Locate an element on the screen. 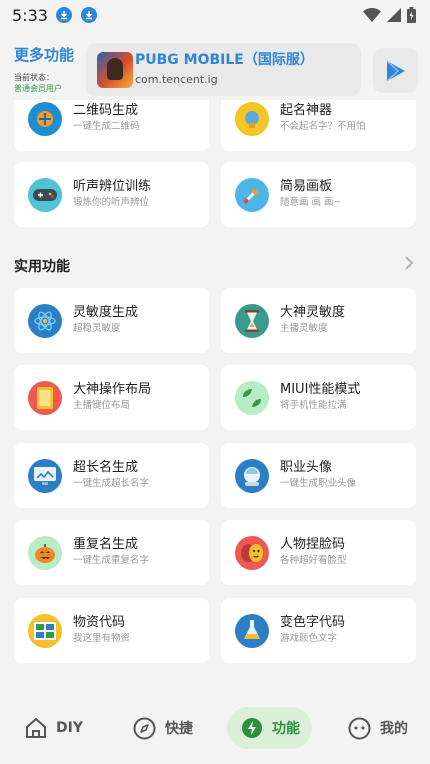  paint-icon is located at coordinates (252, 195).